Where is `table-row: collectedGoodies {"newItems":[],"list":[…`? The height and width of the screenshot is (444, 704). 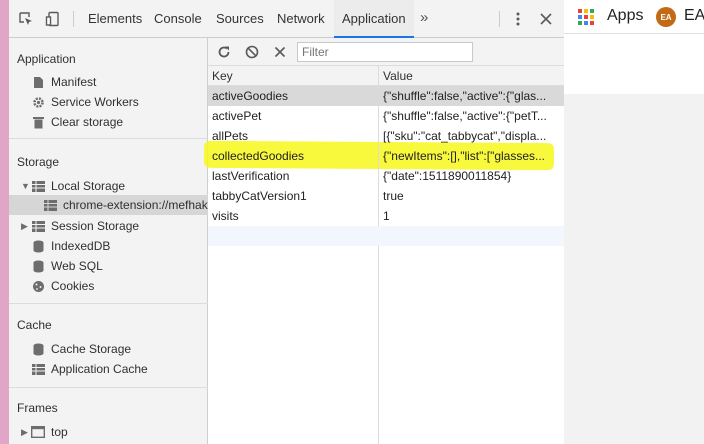 table-row: collectedGoodies {"newItems":[],"list":[… is located at coordinates (386, 156).